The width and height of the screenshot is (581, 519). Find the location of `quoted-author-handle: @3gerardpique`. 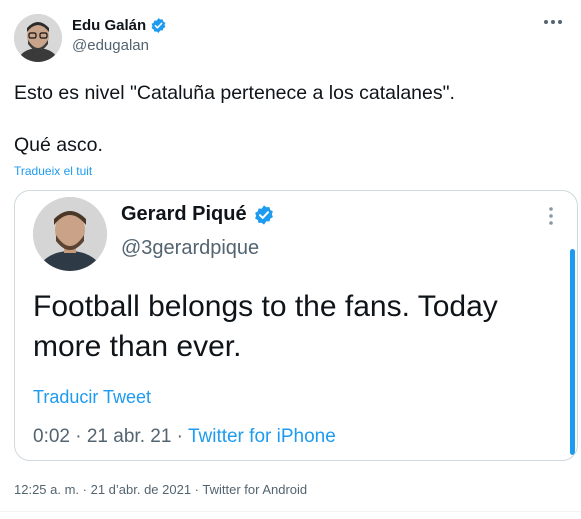

quoted-author-handle: @3gerardpique is located at coordinates (190, 248).